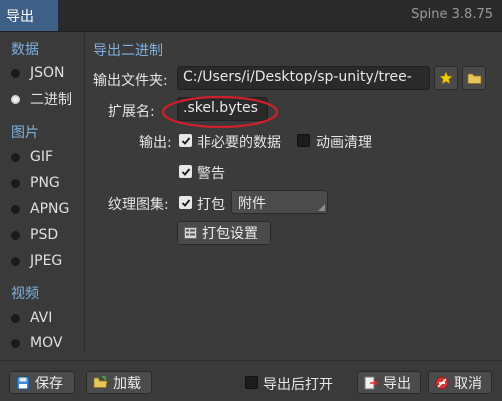  I want to click on pack-mode-value: 附件, so click(252, 204).